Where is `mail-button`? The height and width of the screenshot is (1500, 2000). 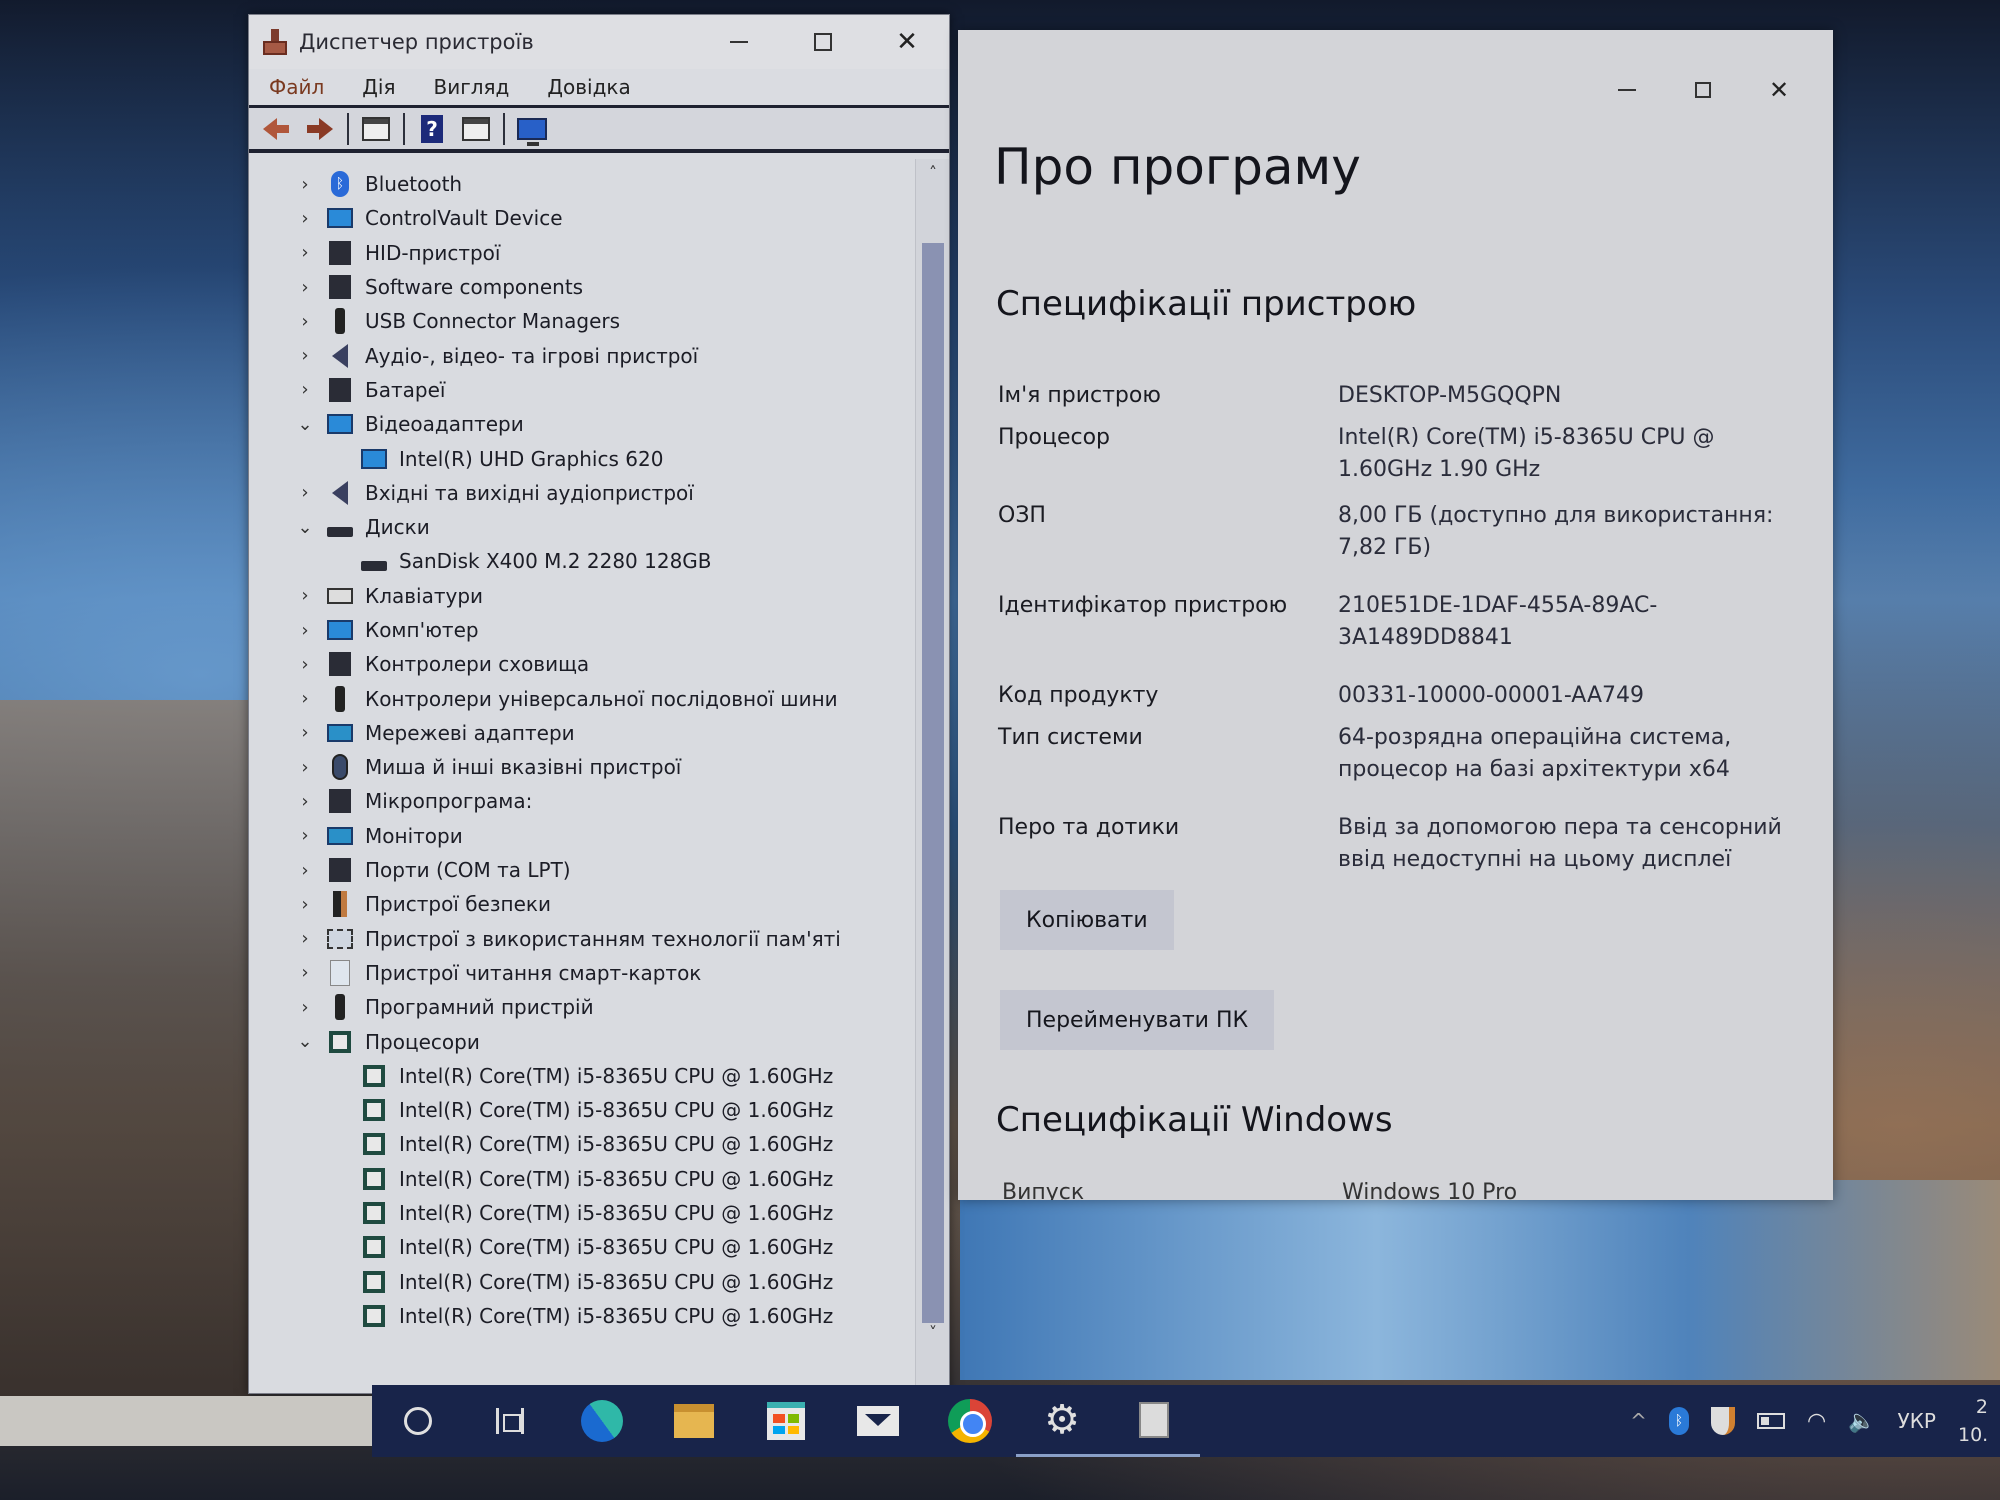
mail-button is located at coordinates (878, 1421).